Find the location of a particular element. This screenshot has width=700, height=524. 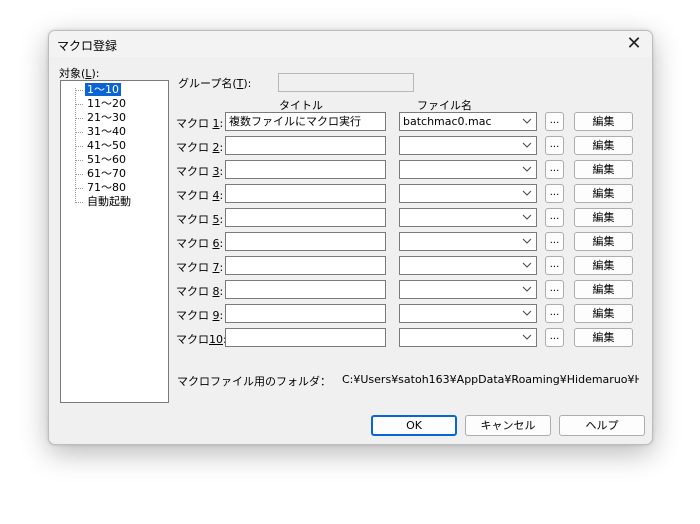

group-name-label: グループ名(T): is located at coordinates (215, 83).